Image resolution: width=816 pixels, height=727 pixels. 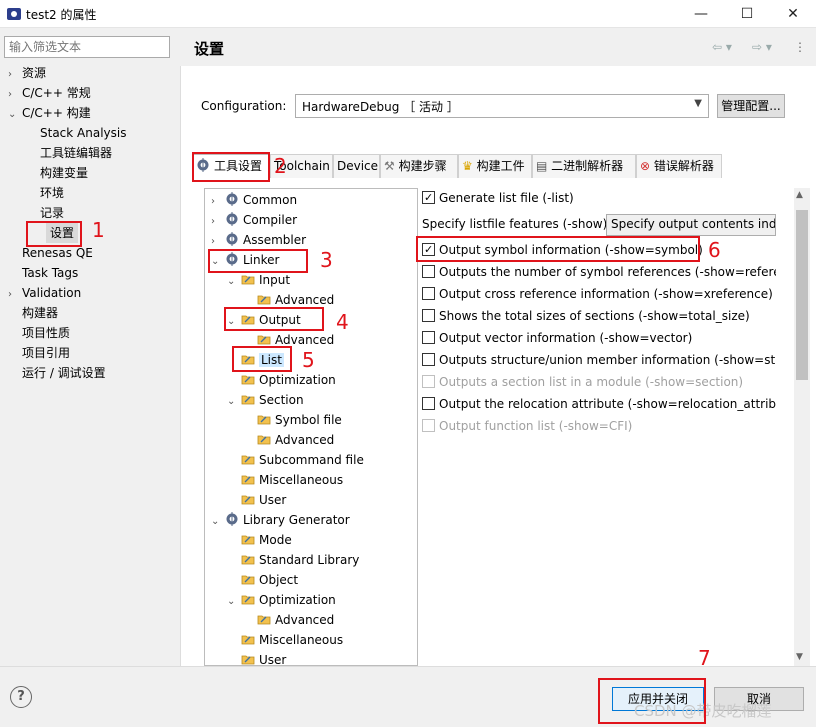 I want to click on tree-node: ⌄ Section, so click(x=265, y=400).